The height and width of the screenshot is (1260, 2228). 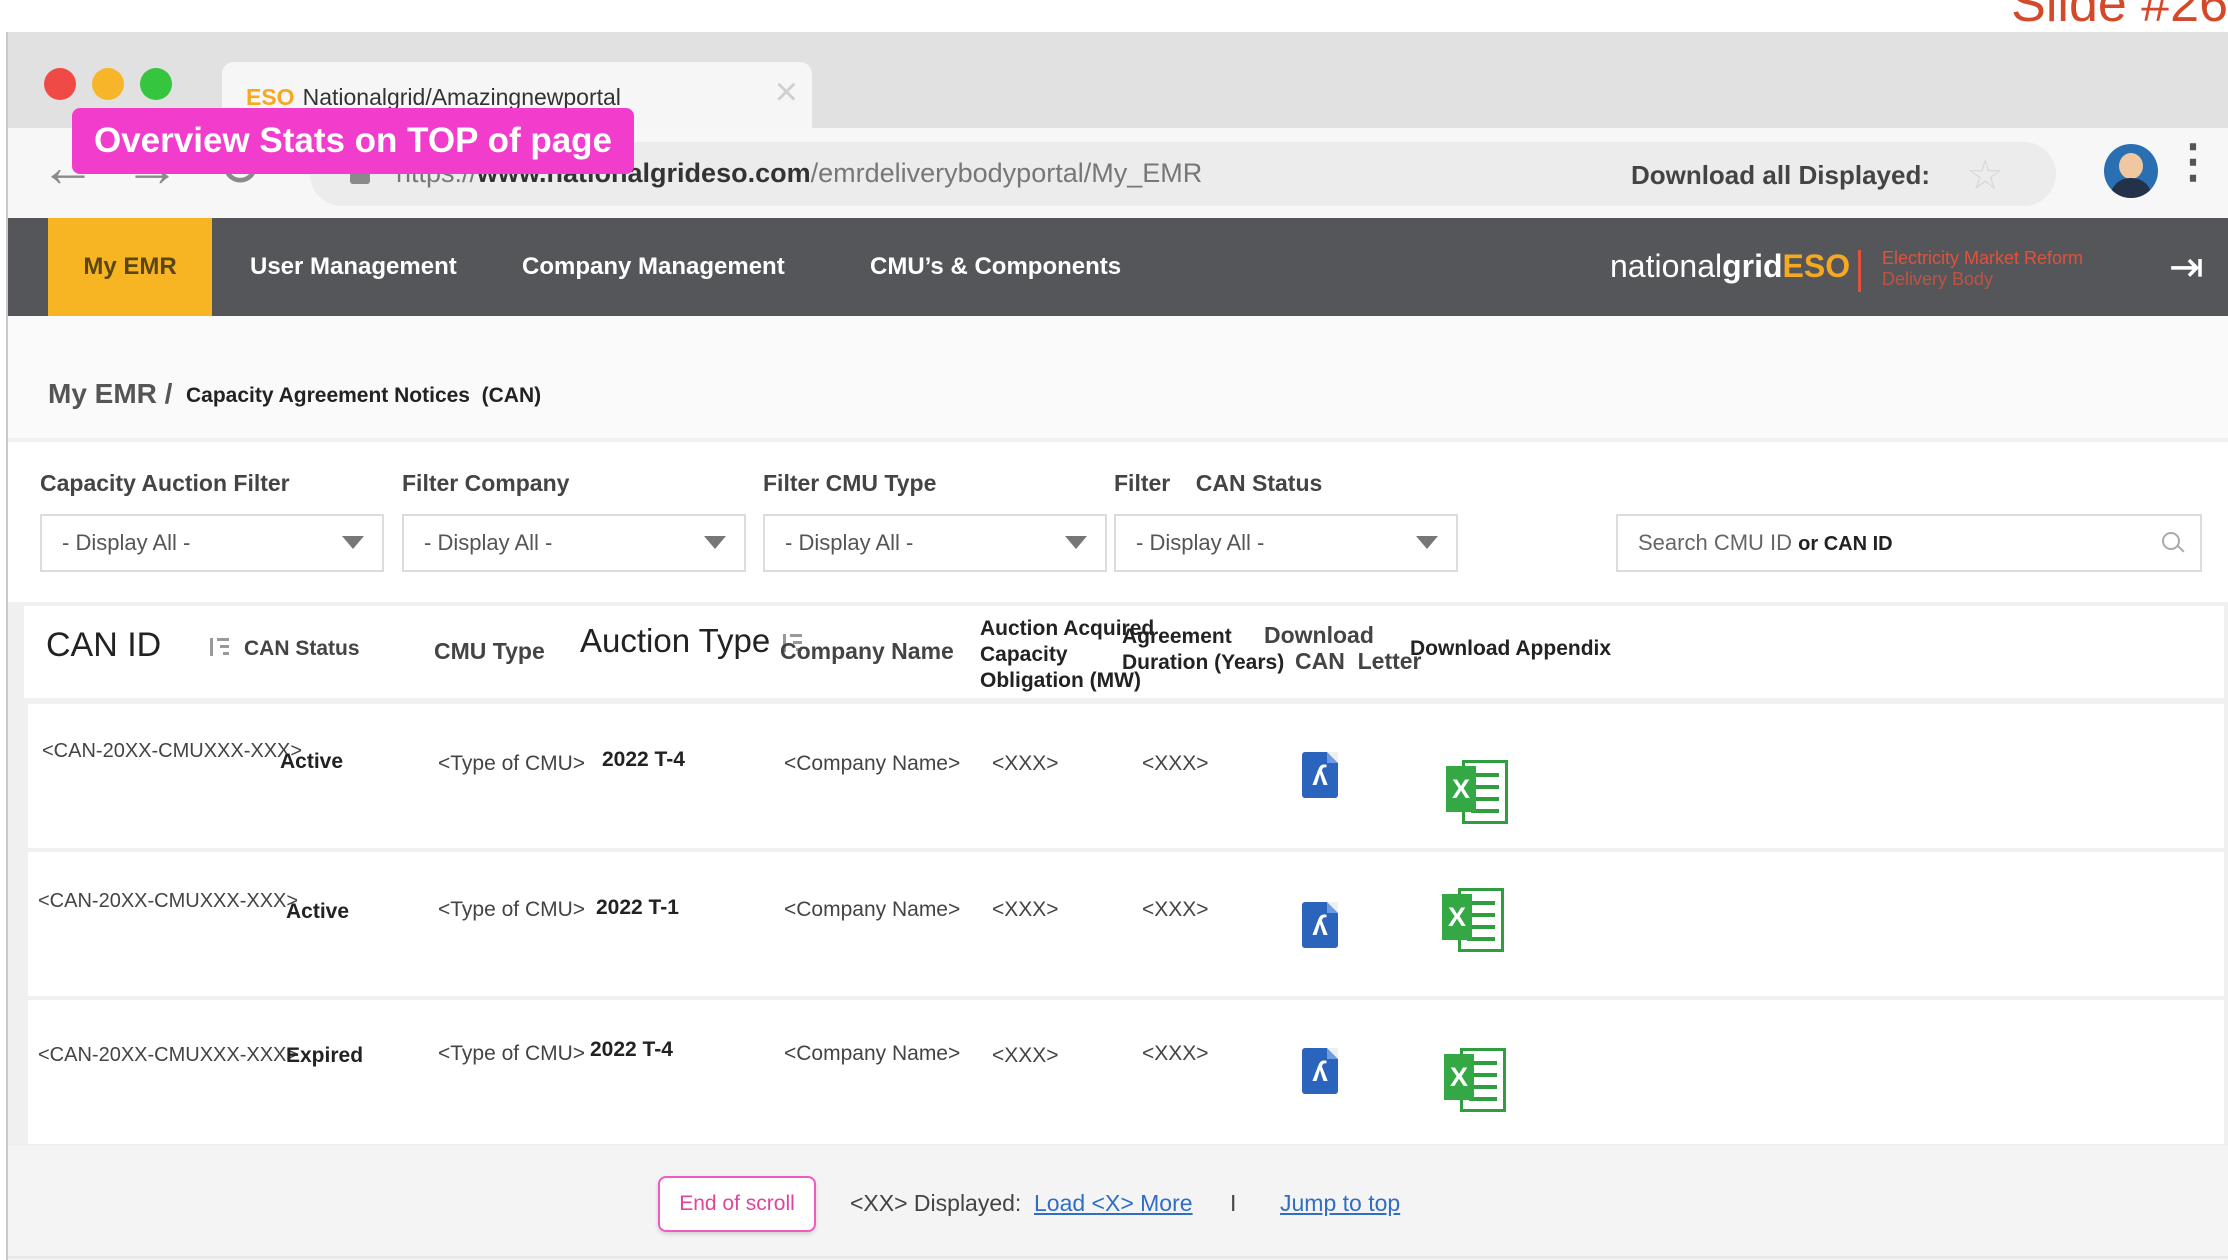 What do you see at coordinates (1286, 543) in the screenshot?
I see `can-status-select: - Display All -` at bounding box center [1286, 543].